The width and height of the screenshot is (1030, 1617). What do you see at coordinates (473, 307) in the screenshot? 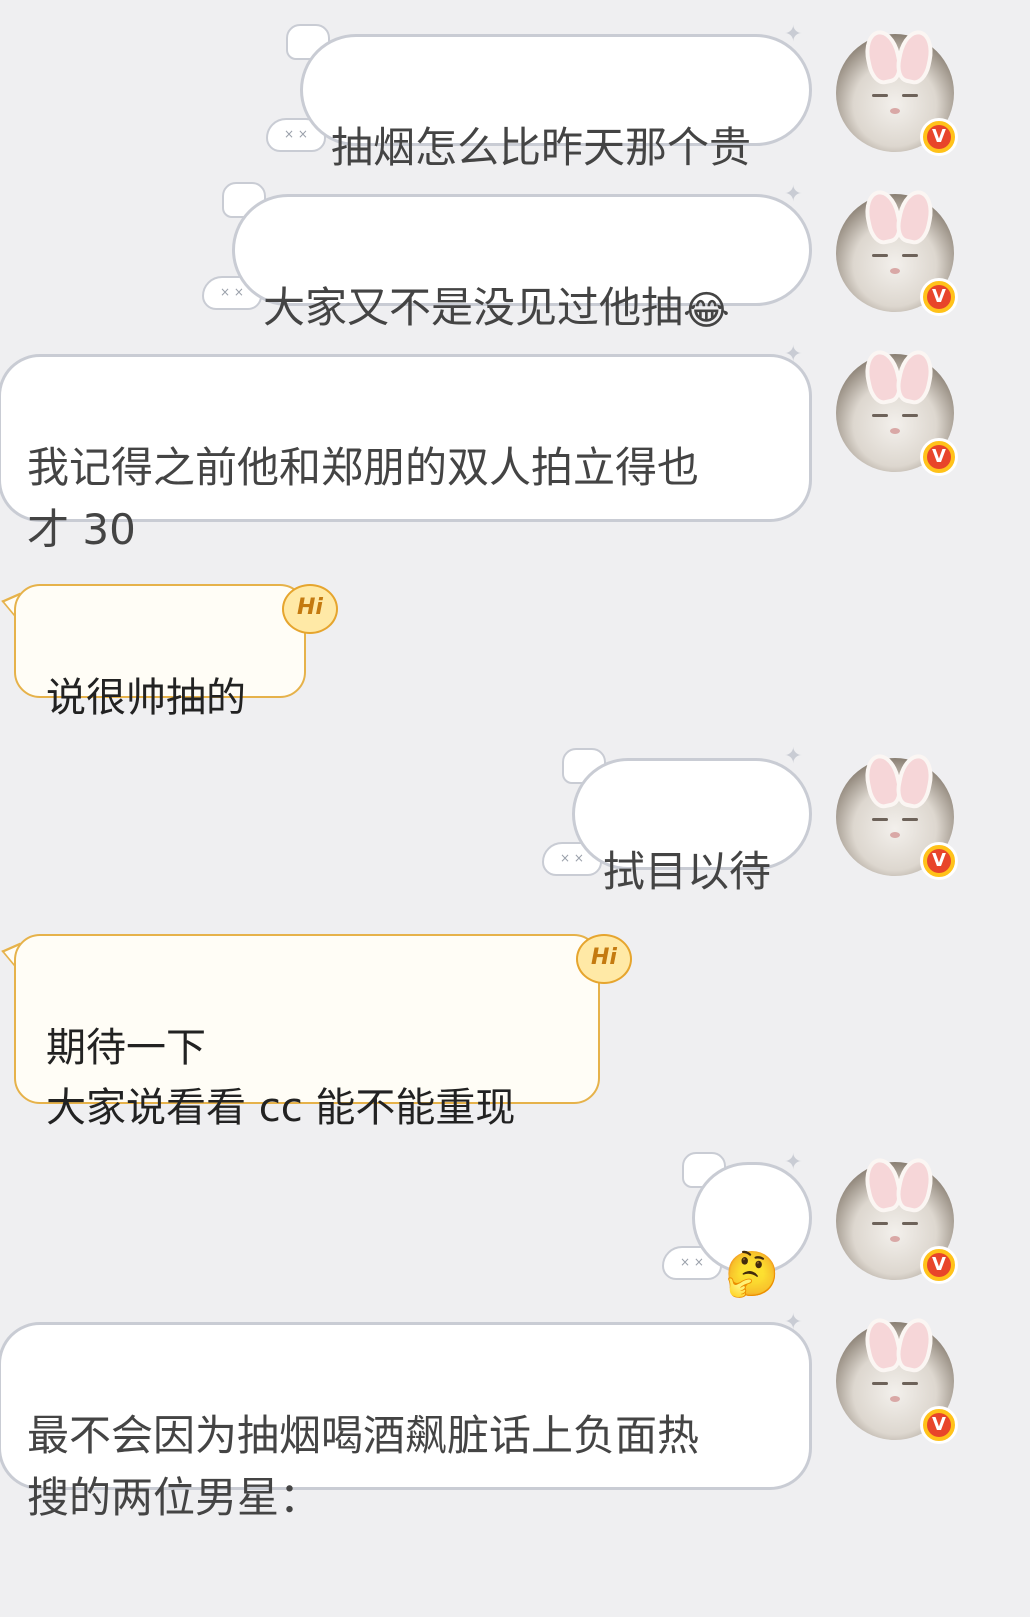
I see `message-text: 大家又不是没见过他抽` at bounding box center [473, 307].